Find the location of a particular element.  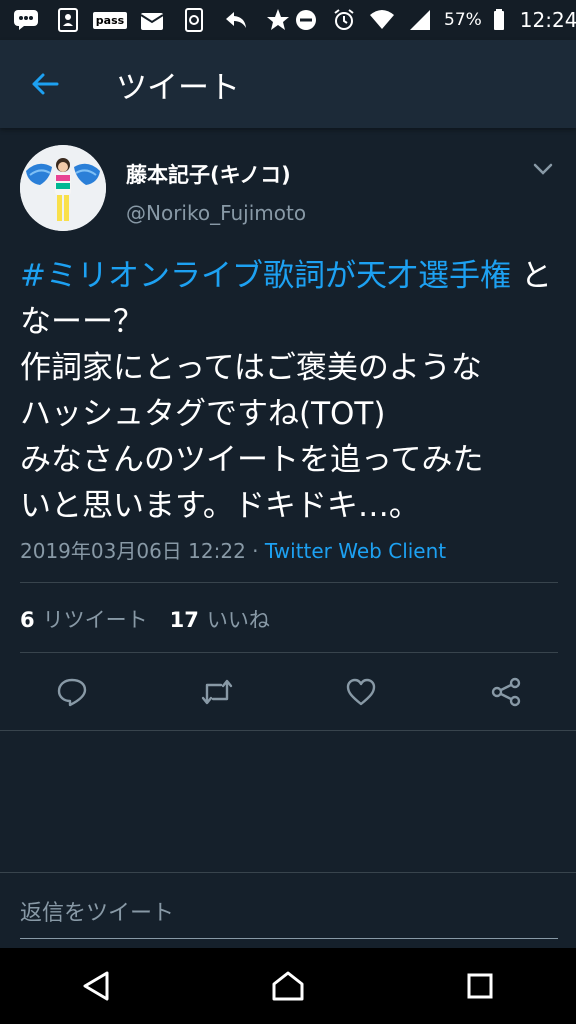

contacts-notification-icon is located at coordinates (68, 20).